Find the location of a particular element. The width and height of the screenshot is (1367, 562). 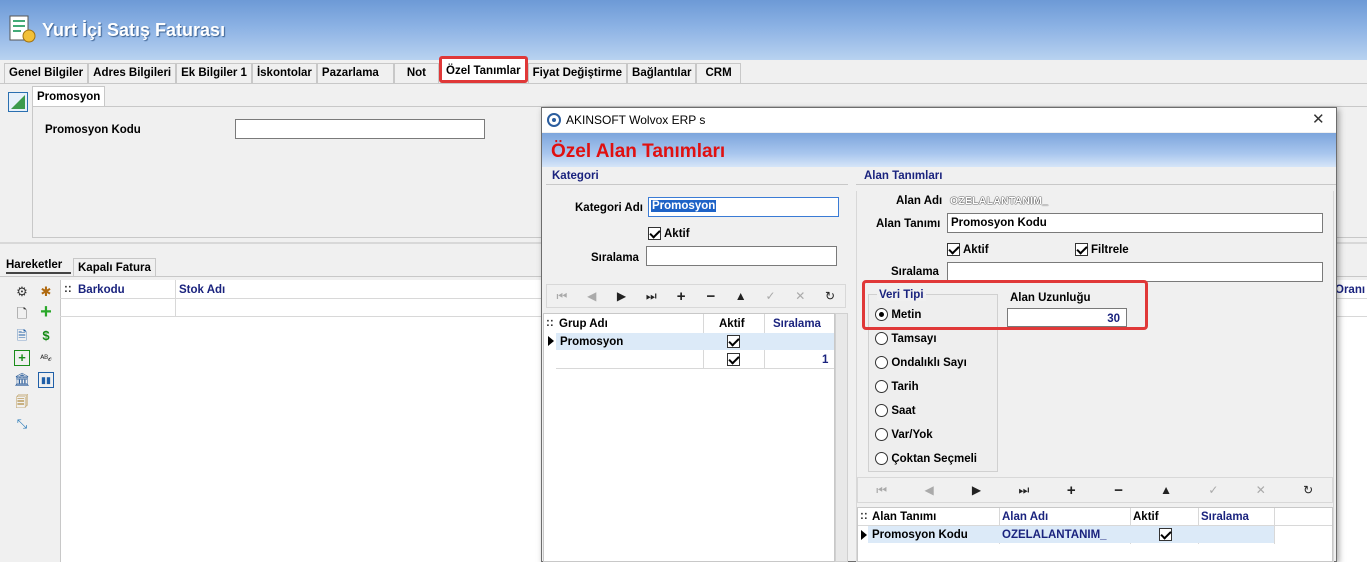

alan-col-siralama: Sıralama is located at coordinates (1225, 517).